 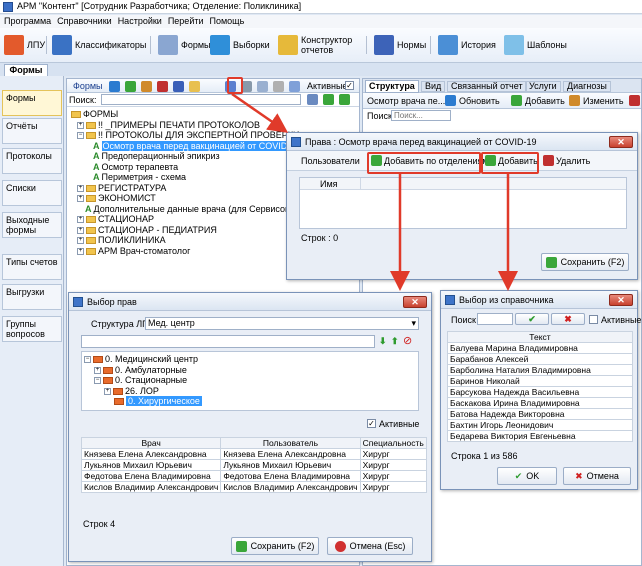 I want to click on cancel-button: ✖ Отмена, so click(x=597, y=476).